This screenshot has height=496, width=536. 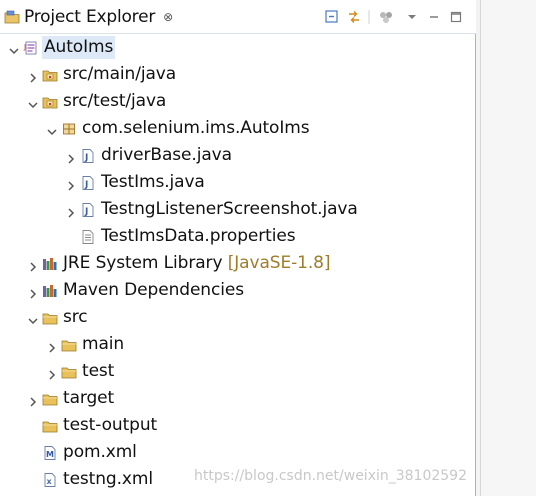 I want to click on tree-item: src/test/java, so click(x=238, y=101).